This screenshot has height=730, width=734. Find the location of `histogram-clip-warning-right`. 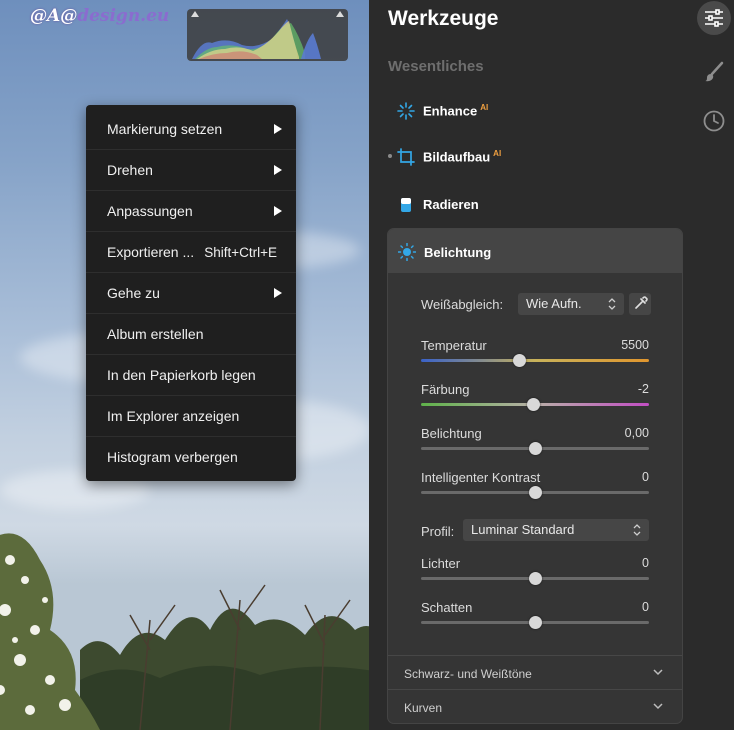

histogram-clip-warning-right is located at coordinates (340, 14).